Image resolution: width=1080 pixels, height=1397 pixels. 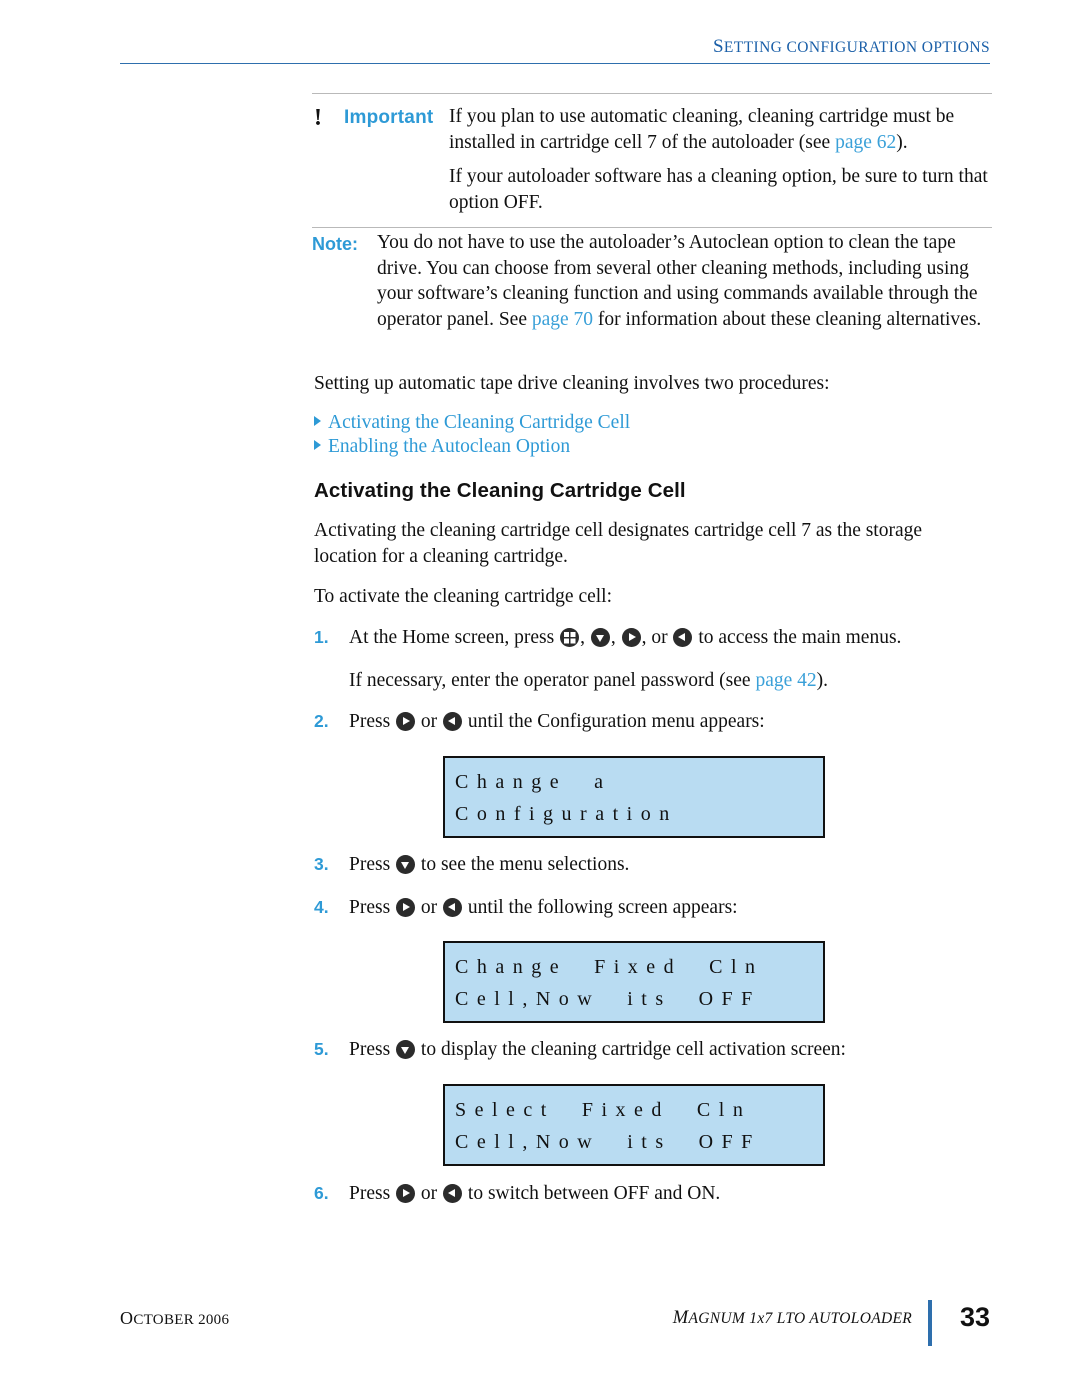 I want to click on important-p1-b: )., so click(x=902, y=142).